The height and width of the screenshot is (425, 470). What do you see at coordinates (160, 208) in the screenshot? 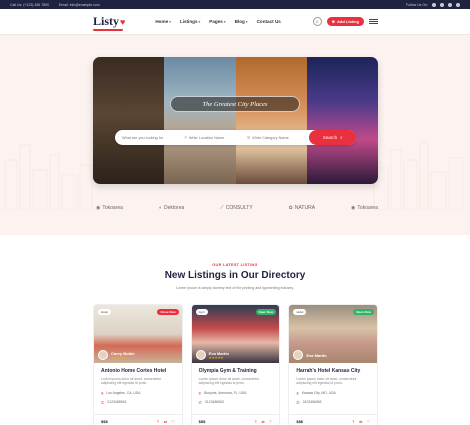
I see `brand-mark-icon: ◐` at bounding box center [160, 208].